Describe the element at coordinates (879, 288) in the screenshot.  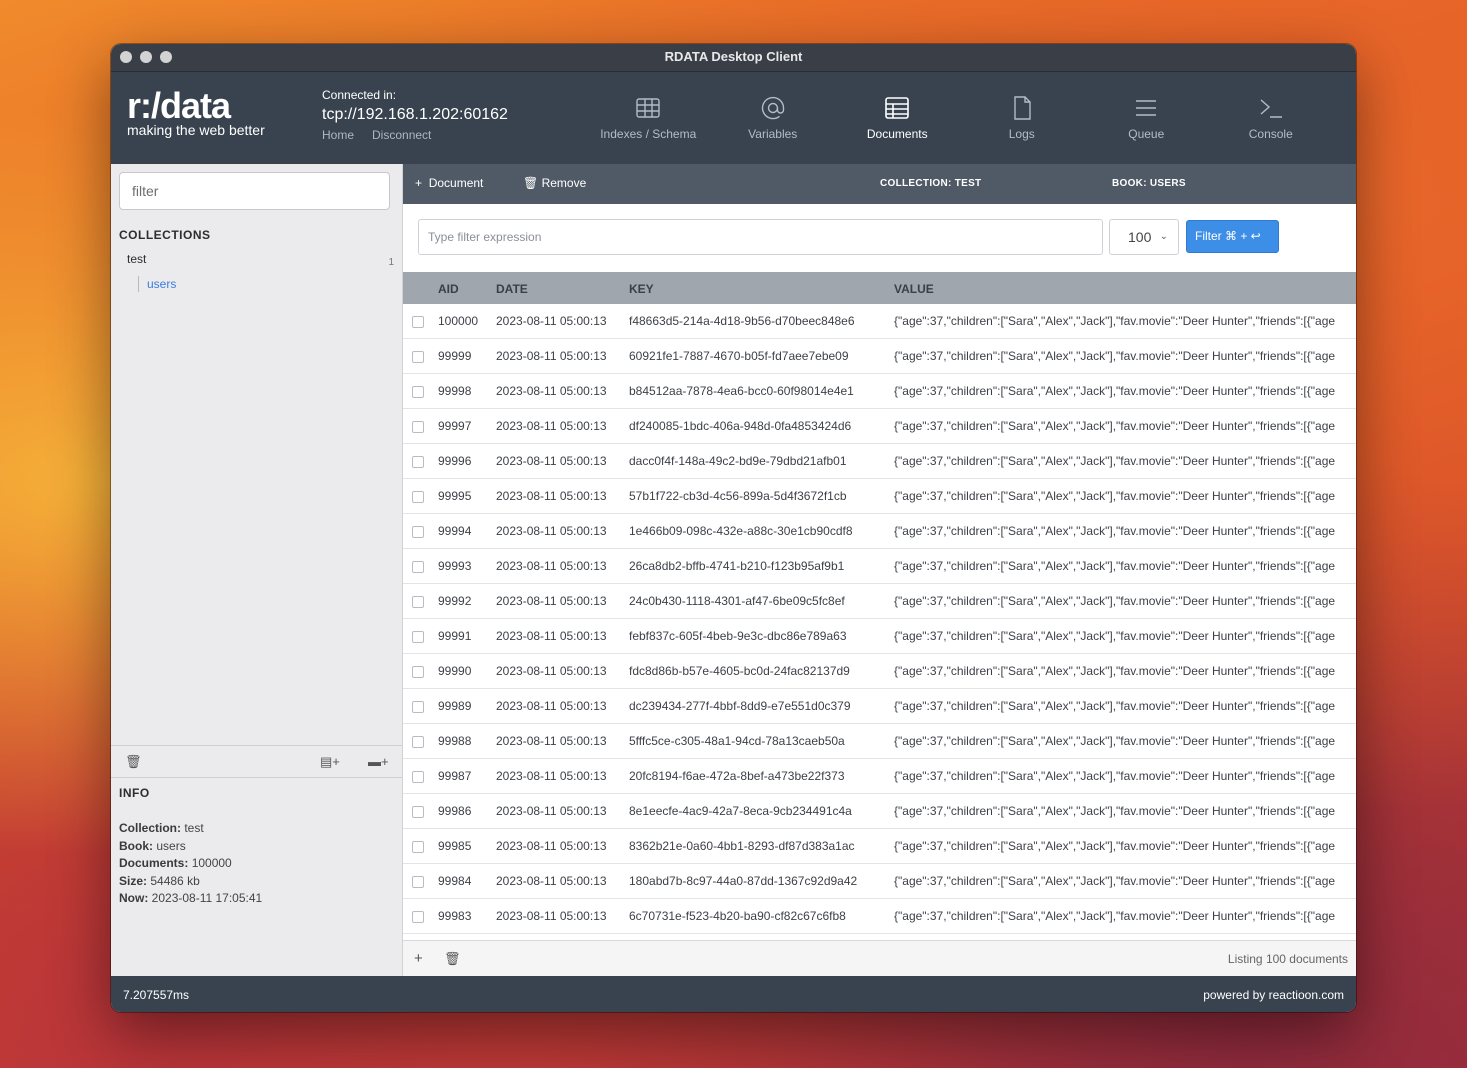
I see `grid-header: AID DATE KEY VALUE` at that location.